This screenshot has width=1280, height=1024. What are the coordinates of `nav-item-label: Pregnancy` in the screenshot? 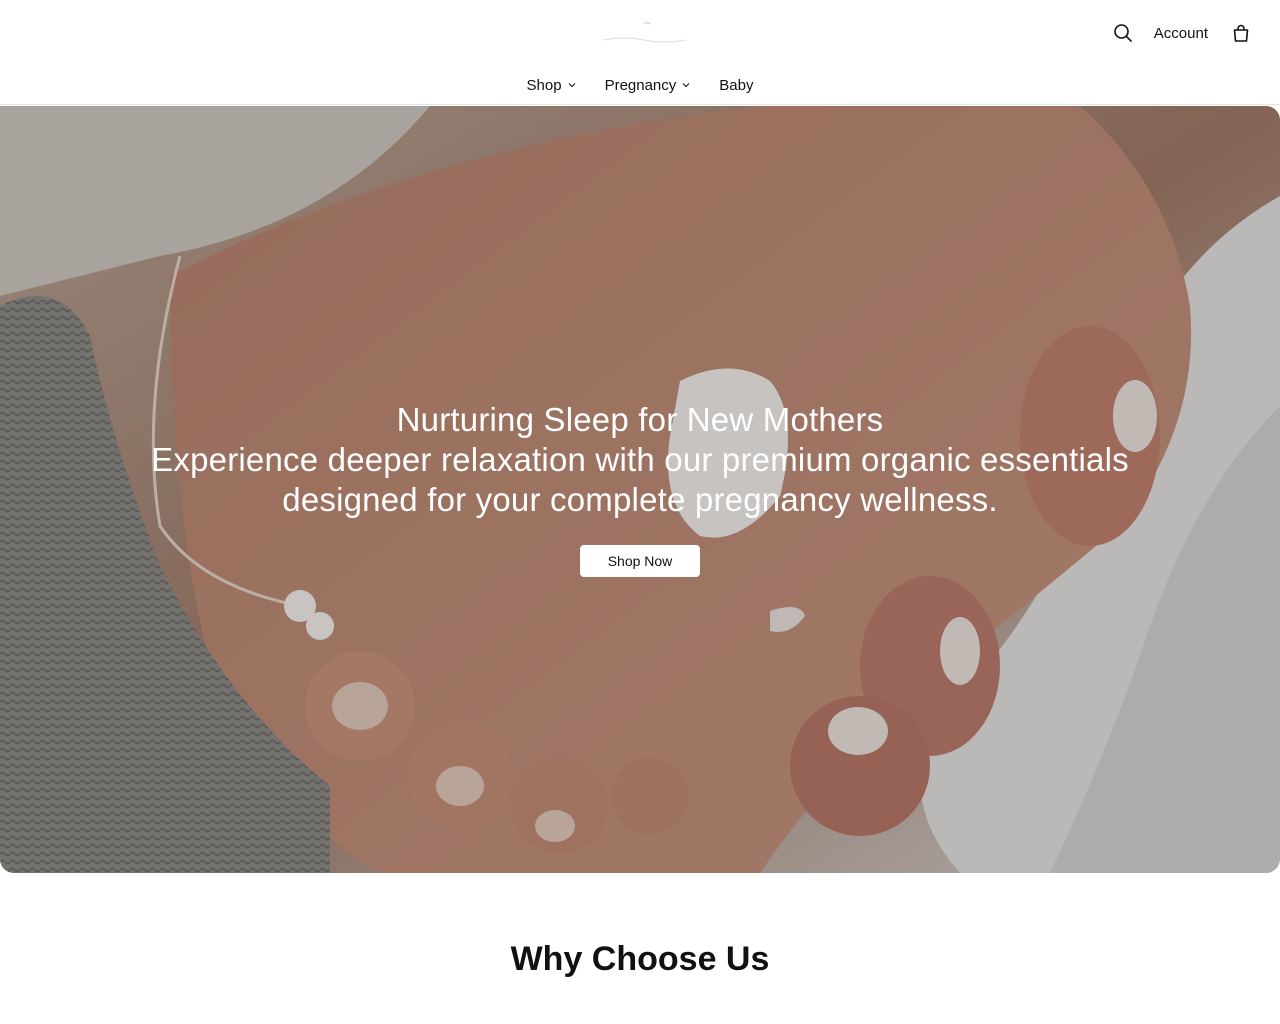 It's located at (640, 85).